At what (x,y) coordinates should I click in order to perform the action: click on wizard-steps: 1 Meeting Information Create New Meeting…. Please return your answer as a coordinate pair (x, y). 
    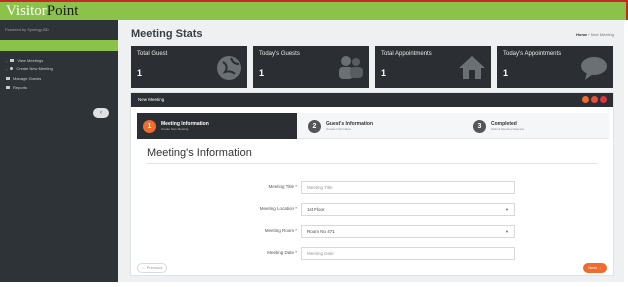
    Looking at the image, I should click on (373, 126).